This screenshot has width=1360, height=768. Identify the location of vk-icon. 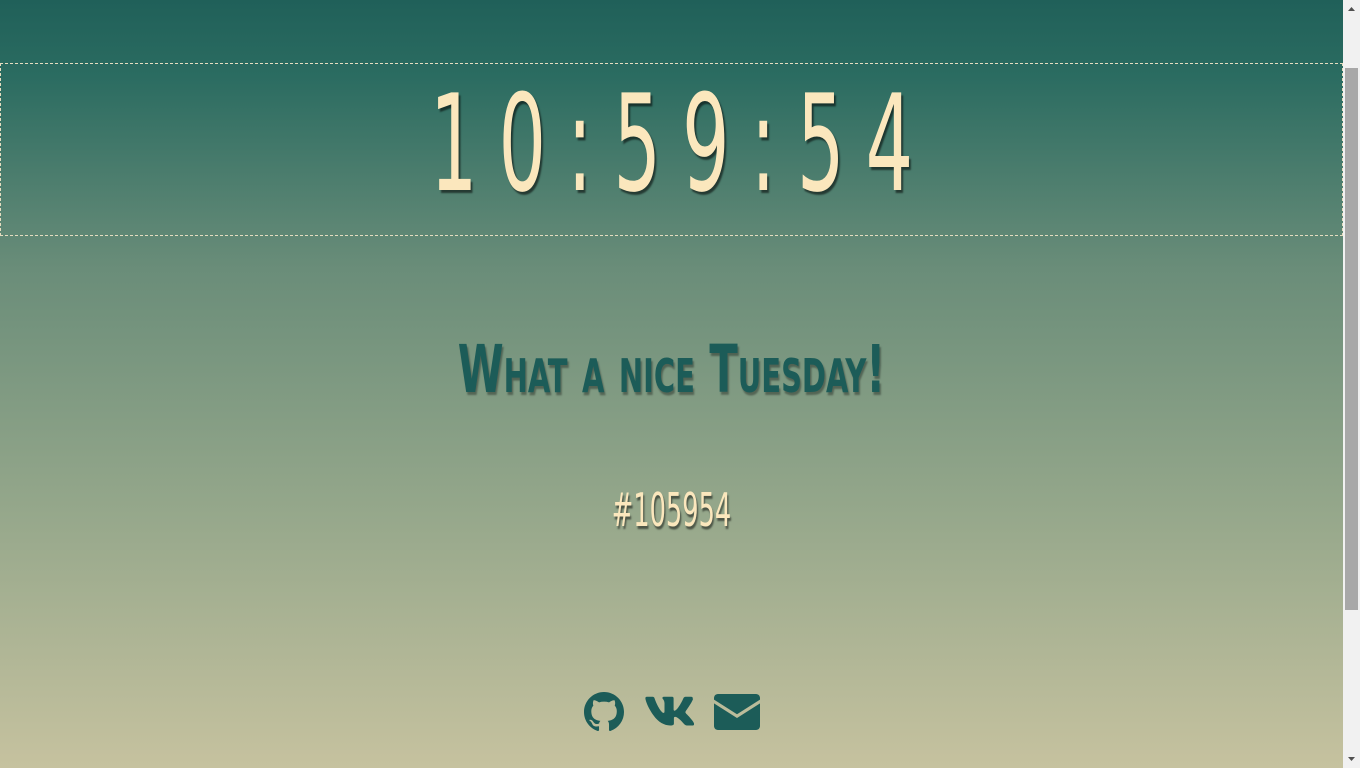
(669, 711).